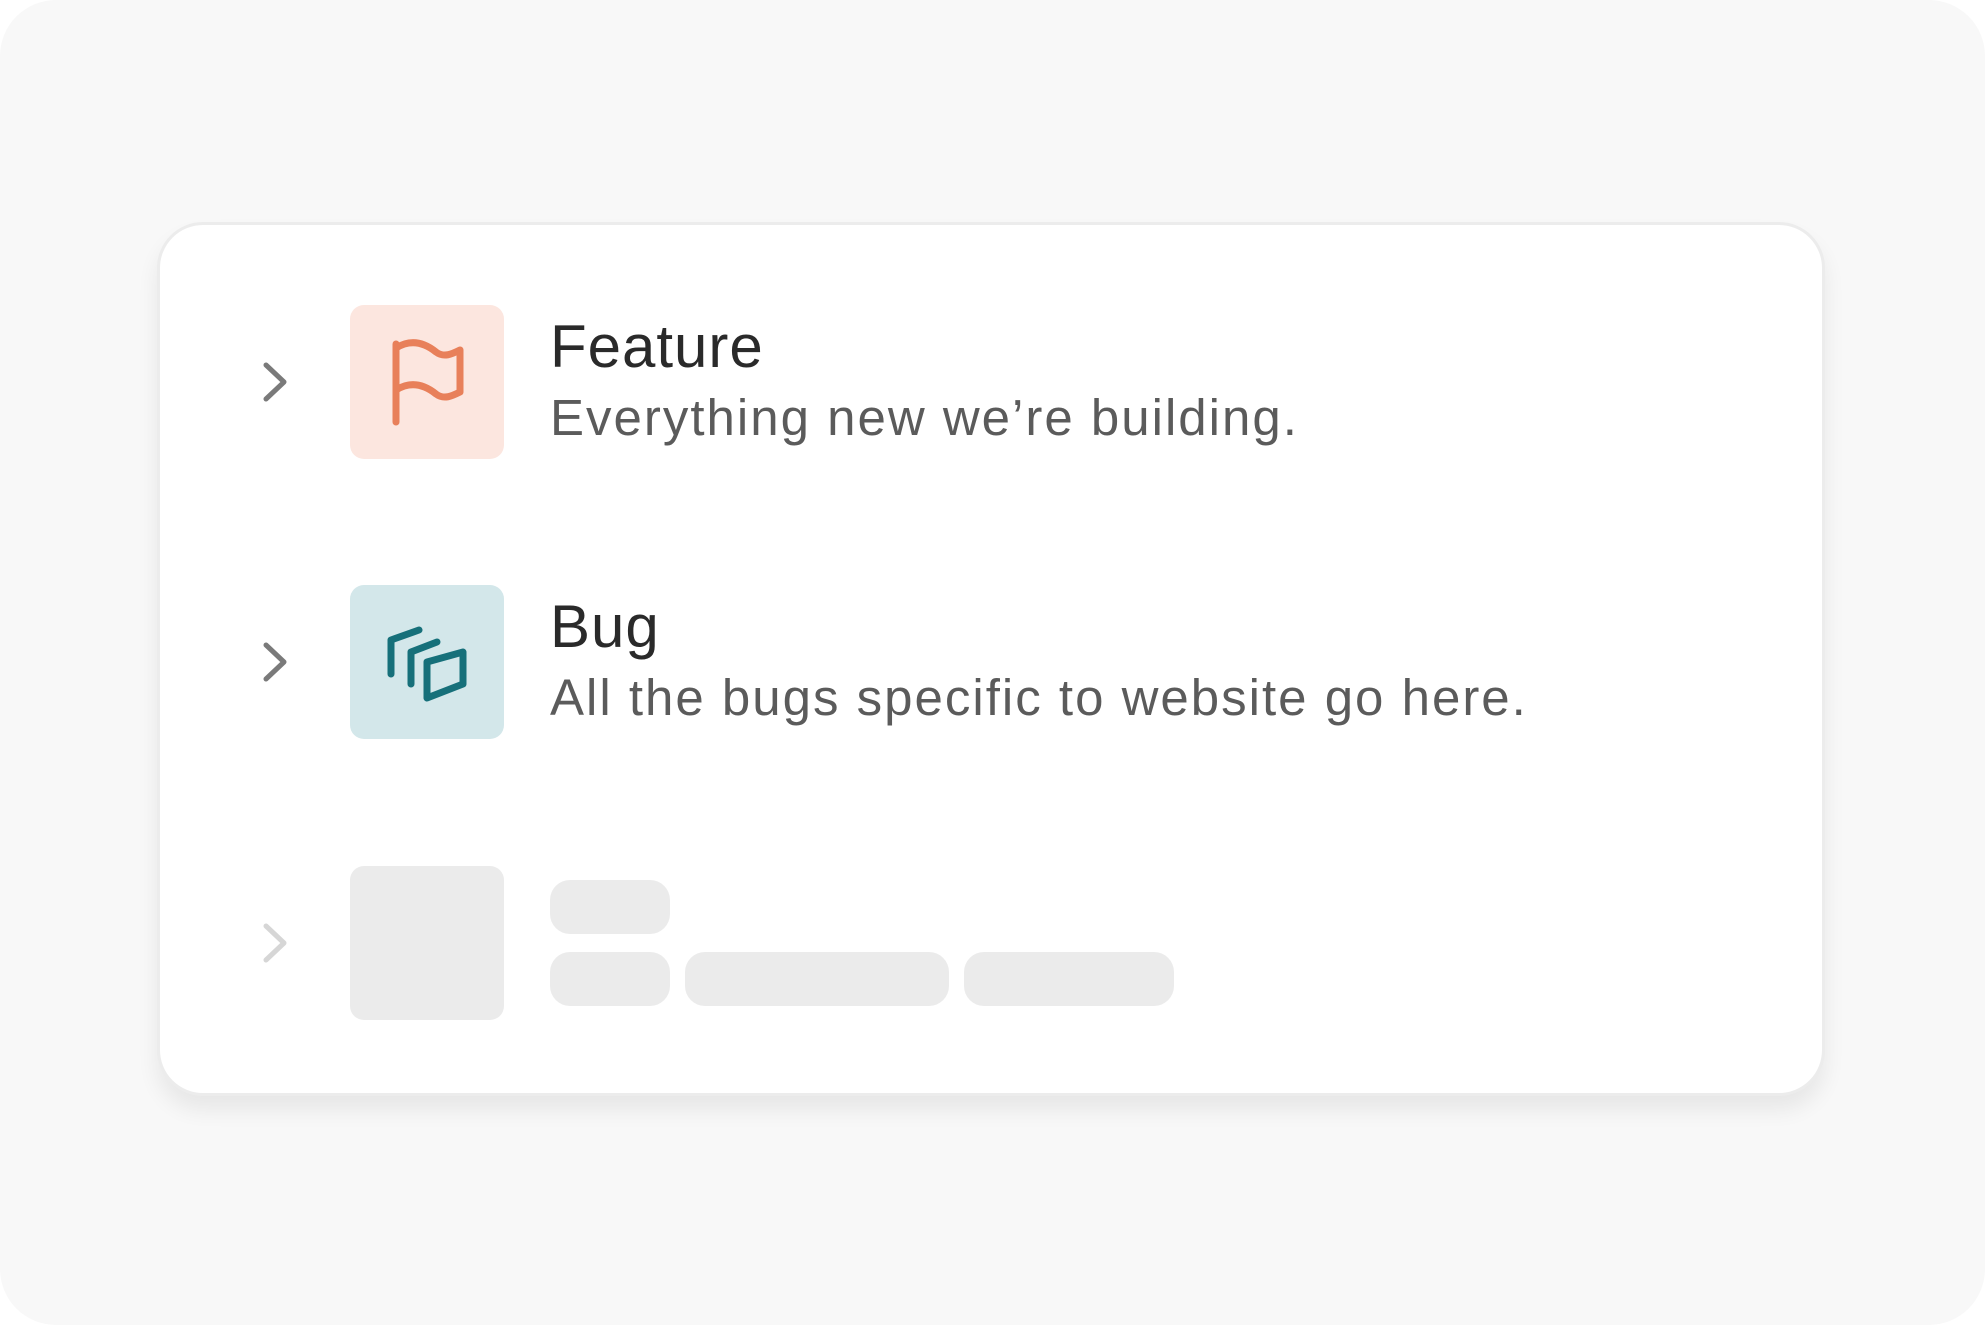 The height and width of the screenshot is (1325, 1985). I want to click on stacked-squares-icon, so click(427, 662).